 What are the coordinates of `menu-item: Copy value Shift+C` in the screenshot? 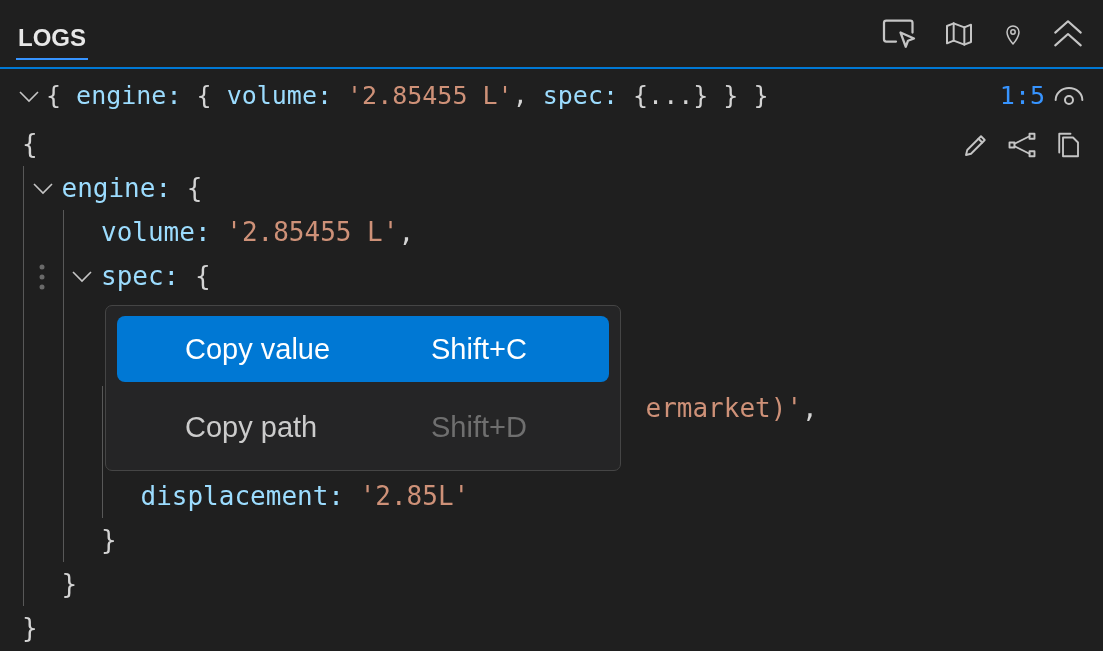 It's located at (363, 349).